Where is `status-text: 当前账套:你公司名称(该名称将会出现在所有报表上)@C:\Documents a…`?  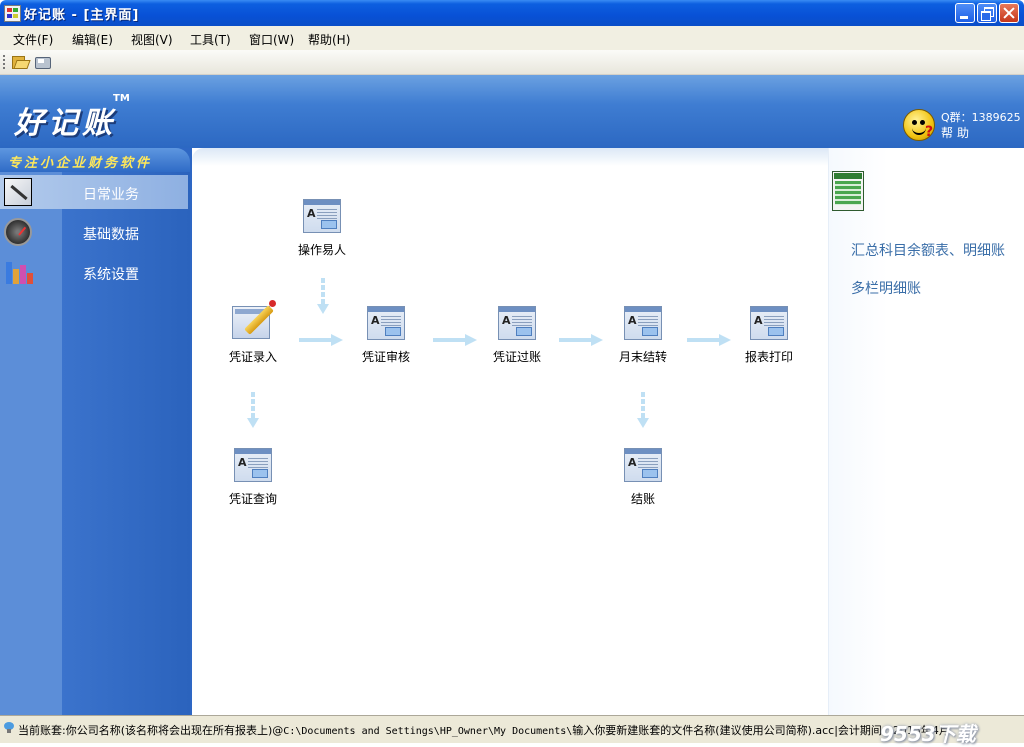 status-text: 当前账套:你公司名称(该名称将会出现在所有报表上)@C:\Documents a… is located at coordinates (484, 730).